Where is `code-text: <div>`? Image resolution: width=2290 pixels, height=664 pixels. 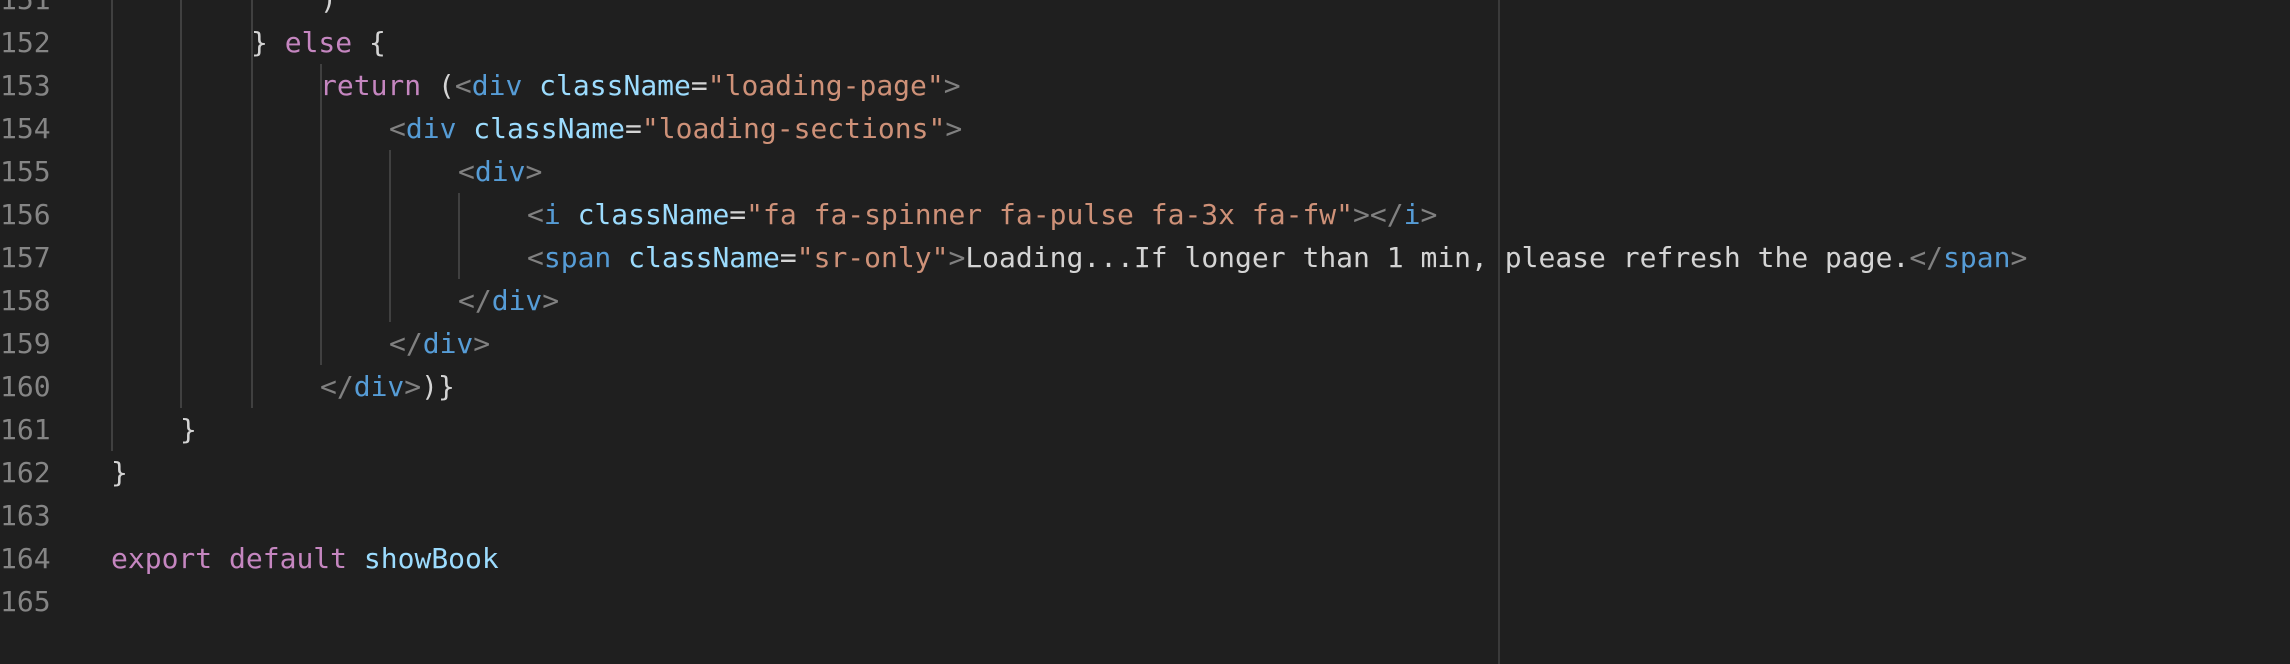
code-text: <div> is located at coordinates (500, 171).